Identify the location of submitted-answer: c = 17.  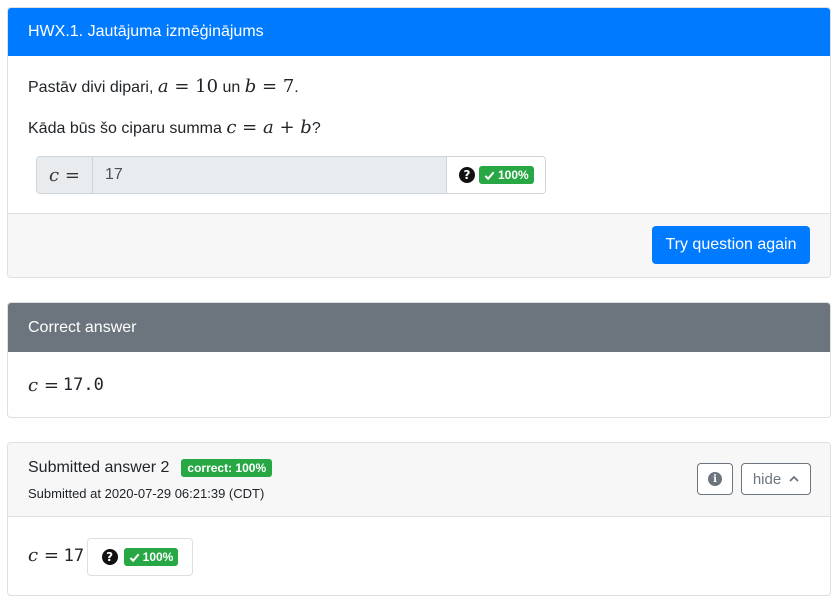
(56, 555).